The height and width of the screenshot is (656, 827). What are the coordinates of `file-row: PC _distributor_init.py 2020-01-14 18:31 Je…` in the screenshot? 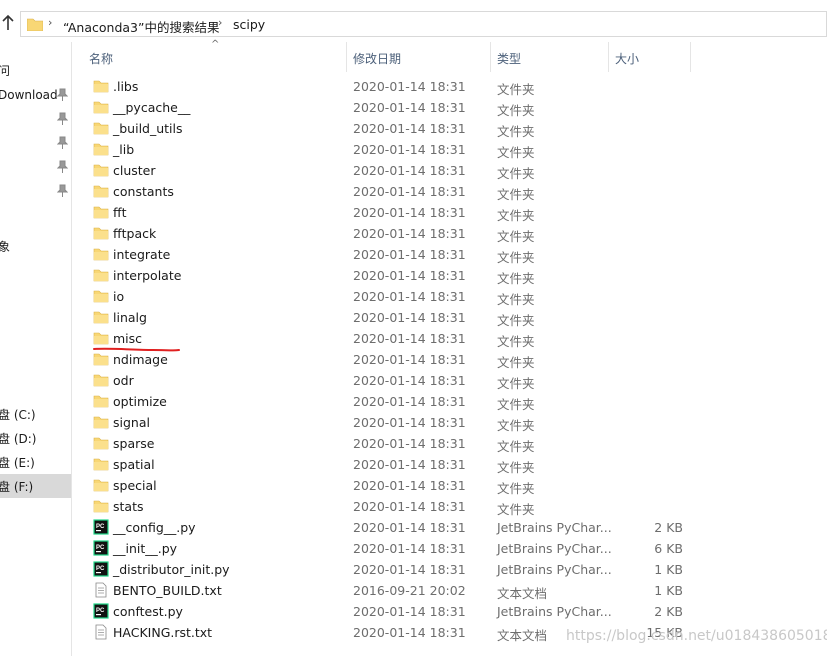 It's located at (450, 569).